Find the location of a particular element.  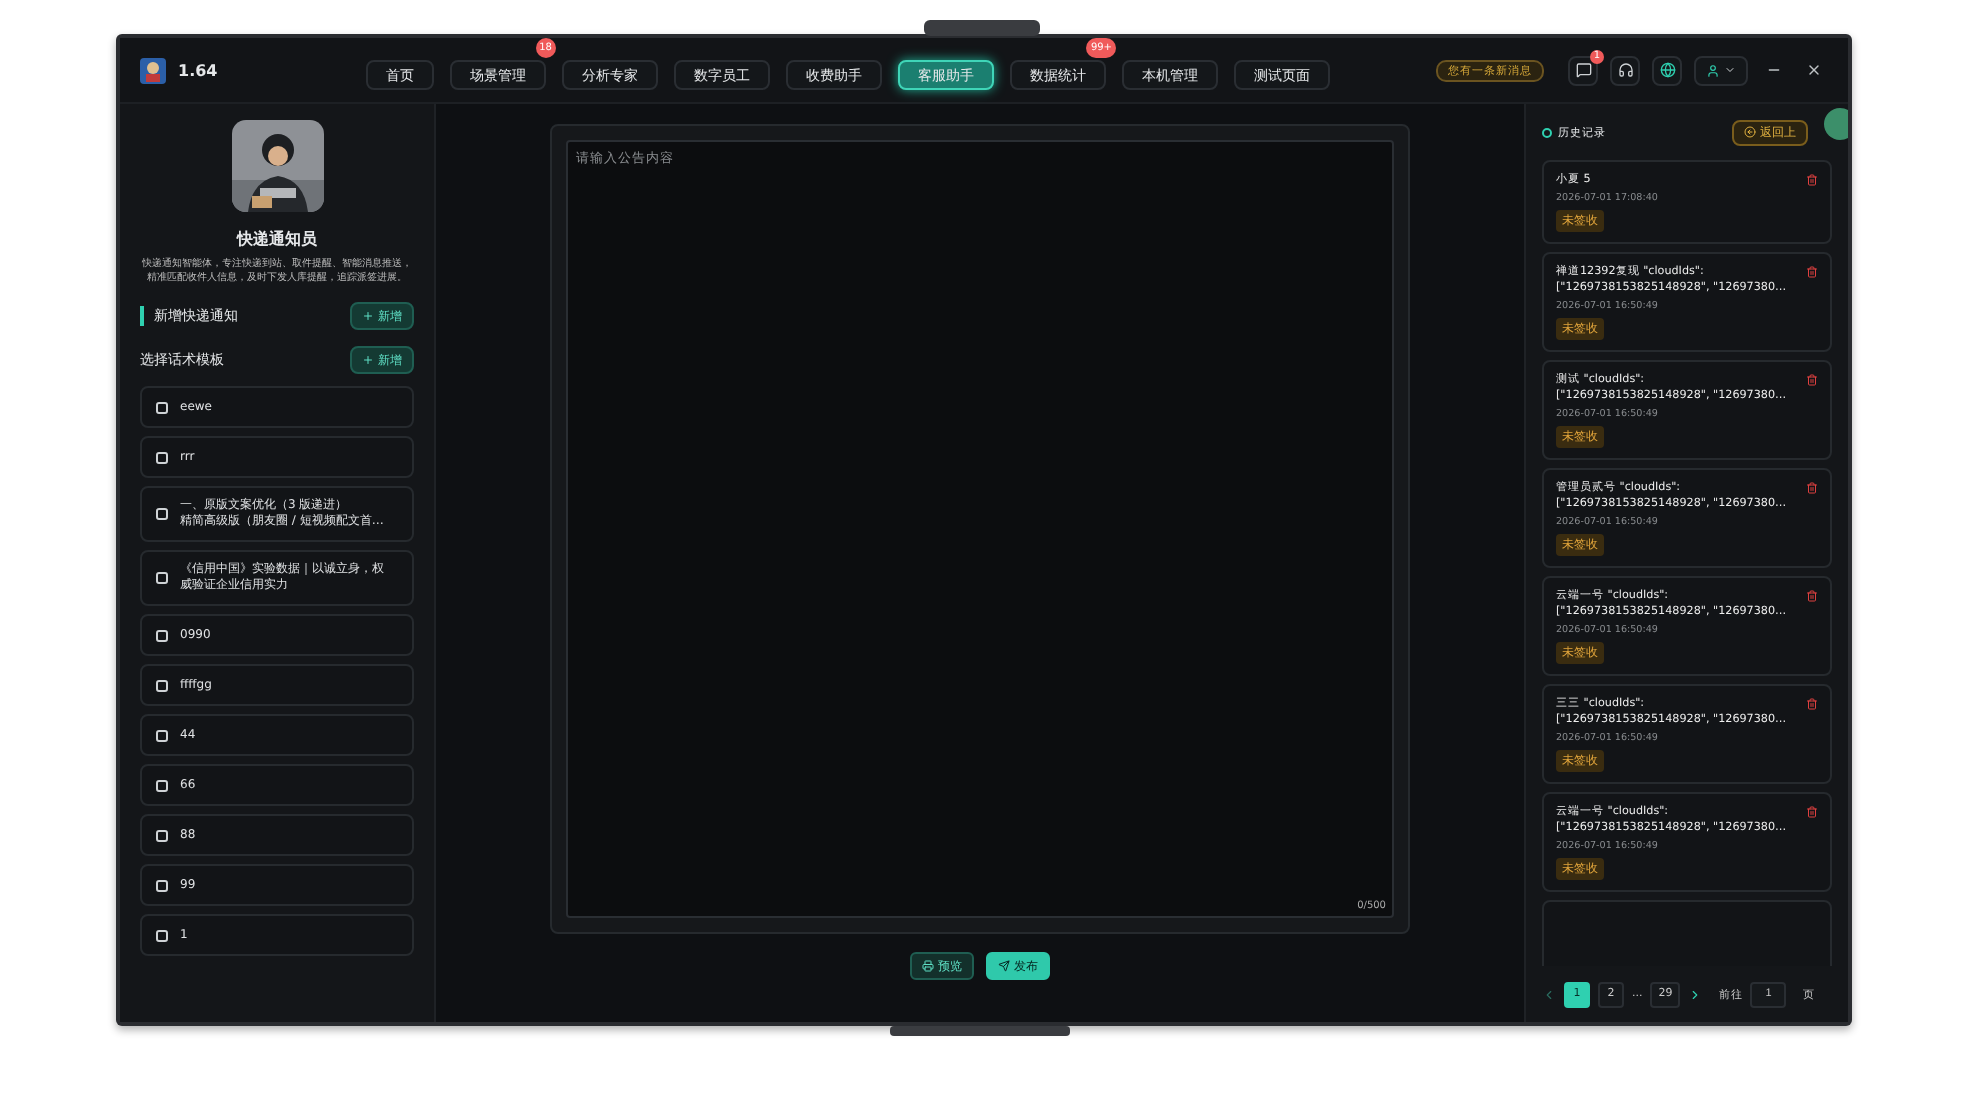

prev-page-button is located at coordinates (1549, 994).